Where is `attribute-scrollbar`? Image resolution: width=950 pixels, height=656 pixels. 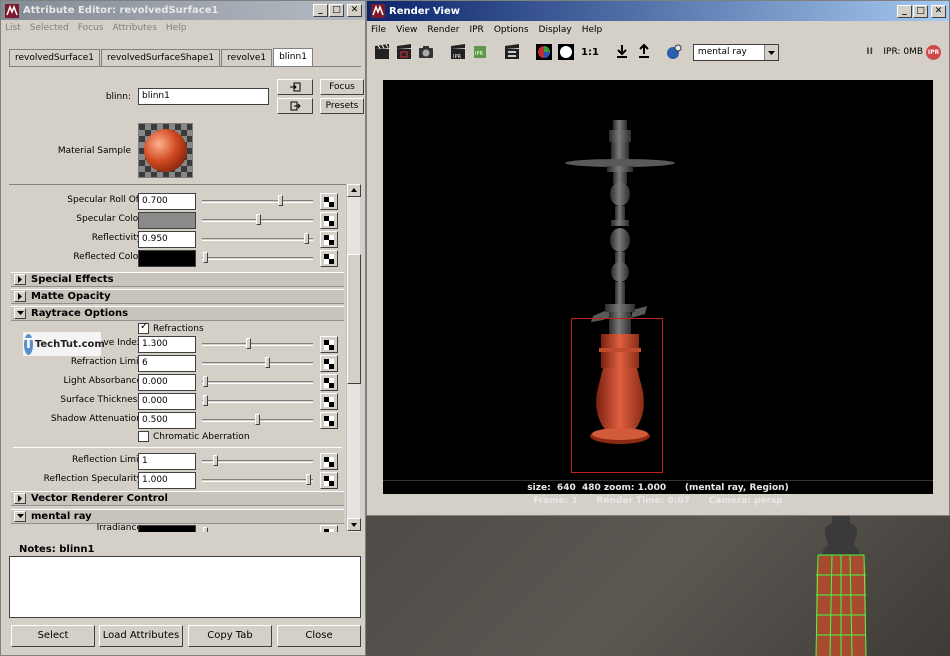 attribute-scrollbar is located at coordinates (353, 358).